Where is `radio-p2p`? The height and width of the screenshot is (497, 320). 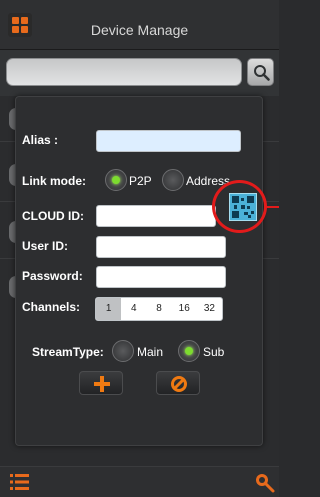 radio-p2p is located at coordinates (116, 180).